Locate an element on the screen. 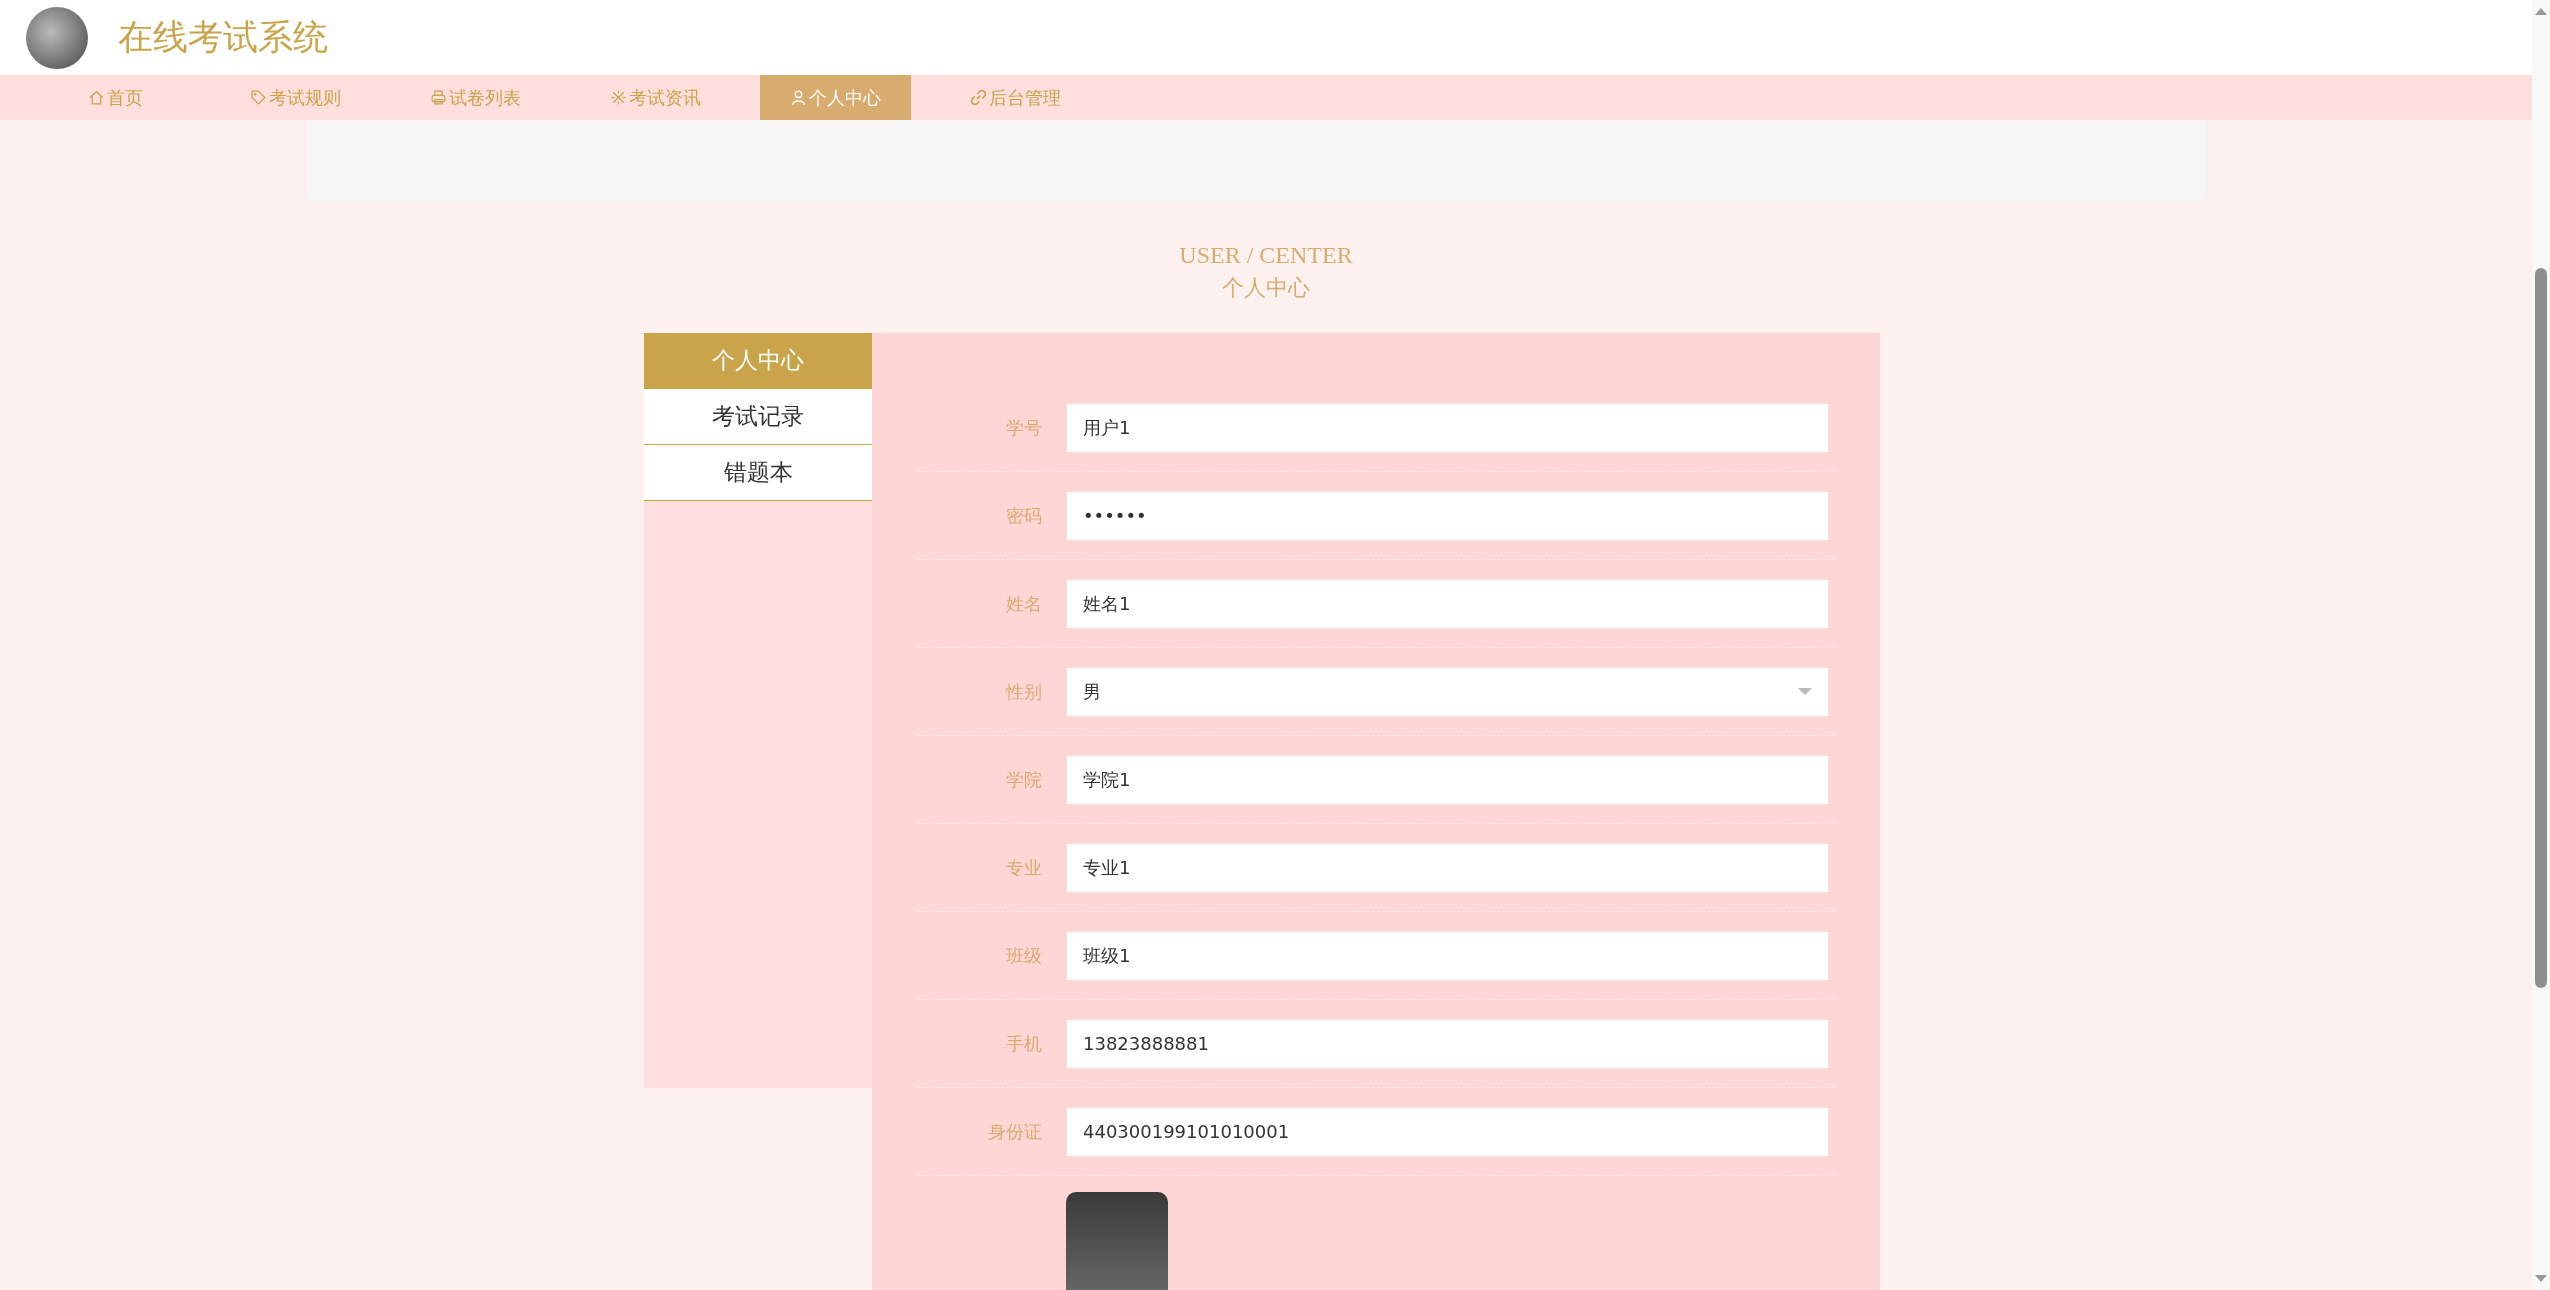  input-field: 学院1 is located at coordinates (1447, 779).